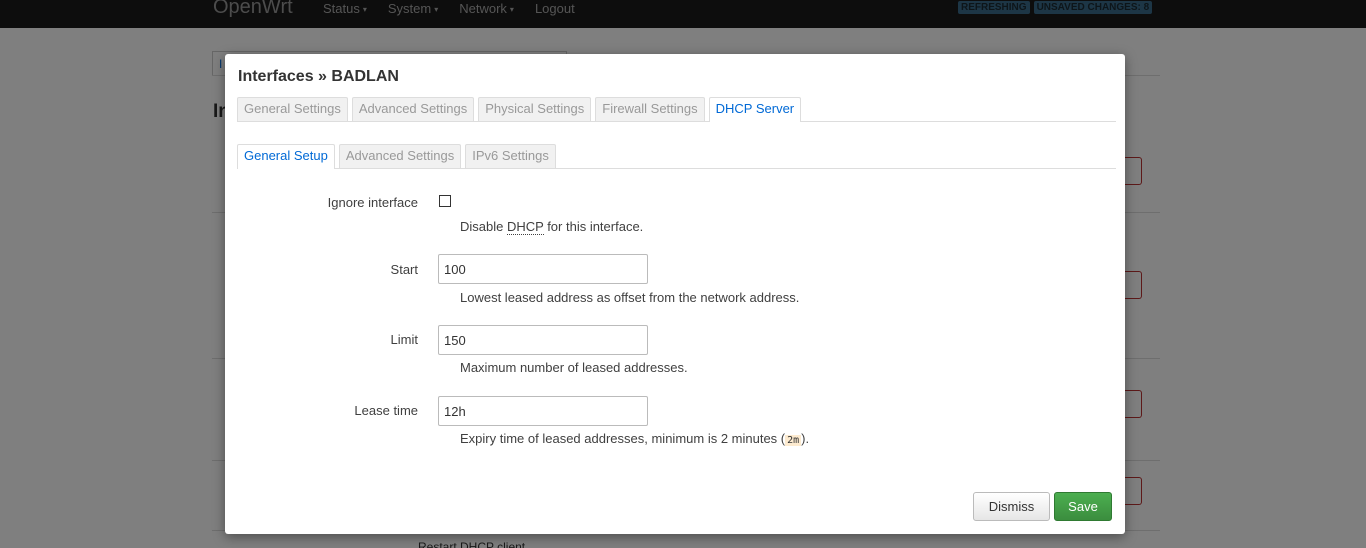  I want to click on subtab-general-setup: General Setup, so click(286, 156).